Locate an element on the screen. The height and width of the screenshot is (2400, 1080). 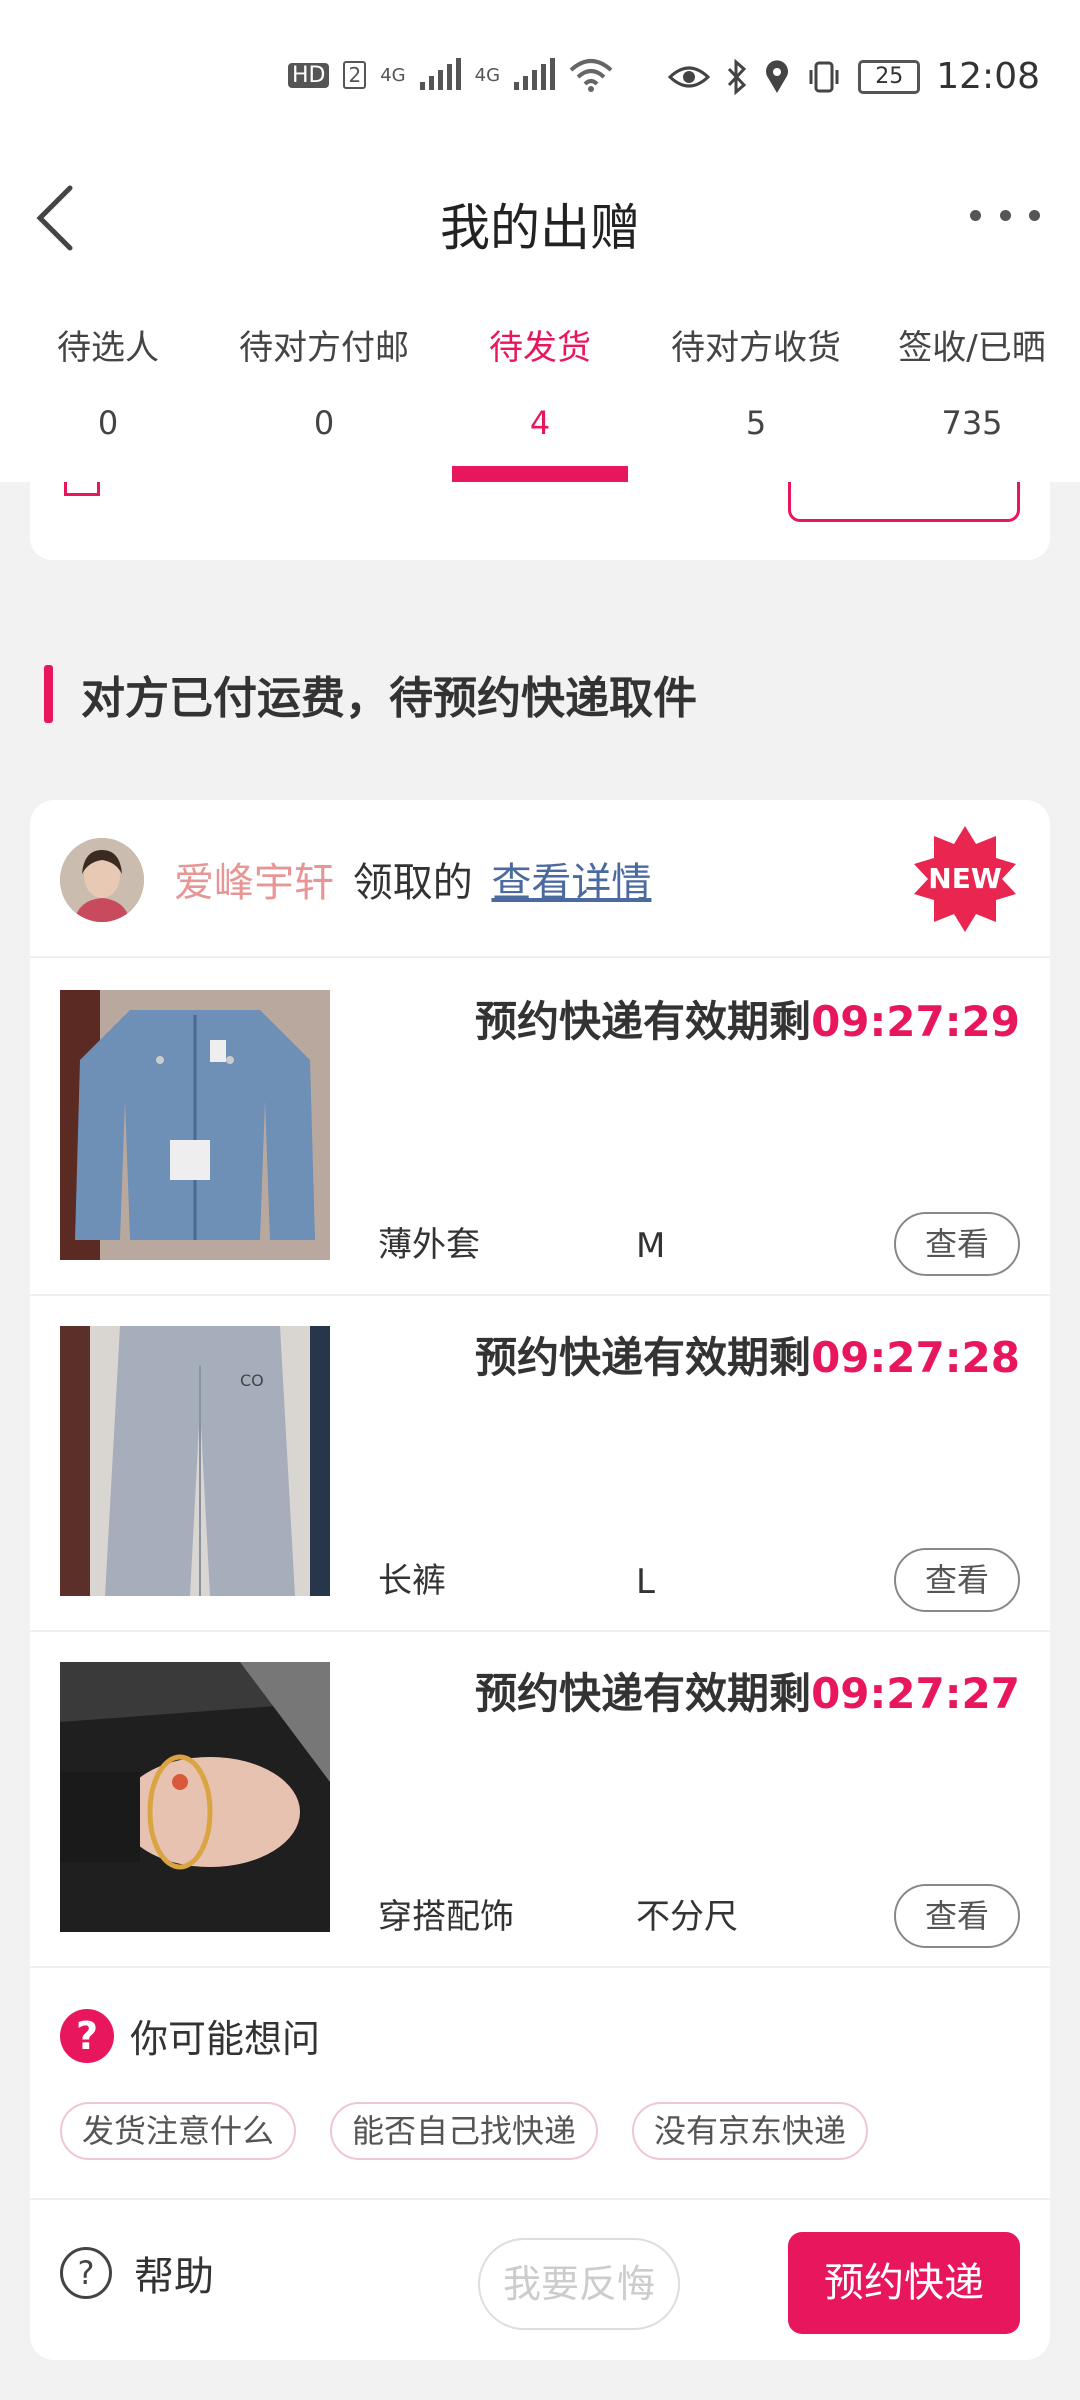
claimer-text: 爱峰宇轩 领取的 查看详情 is located at coordinates (412, 879).